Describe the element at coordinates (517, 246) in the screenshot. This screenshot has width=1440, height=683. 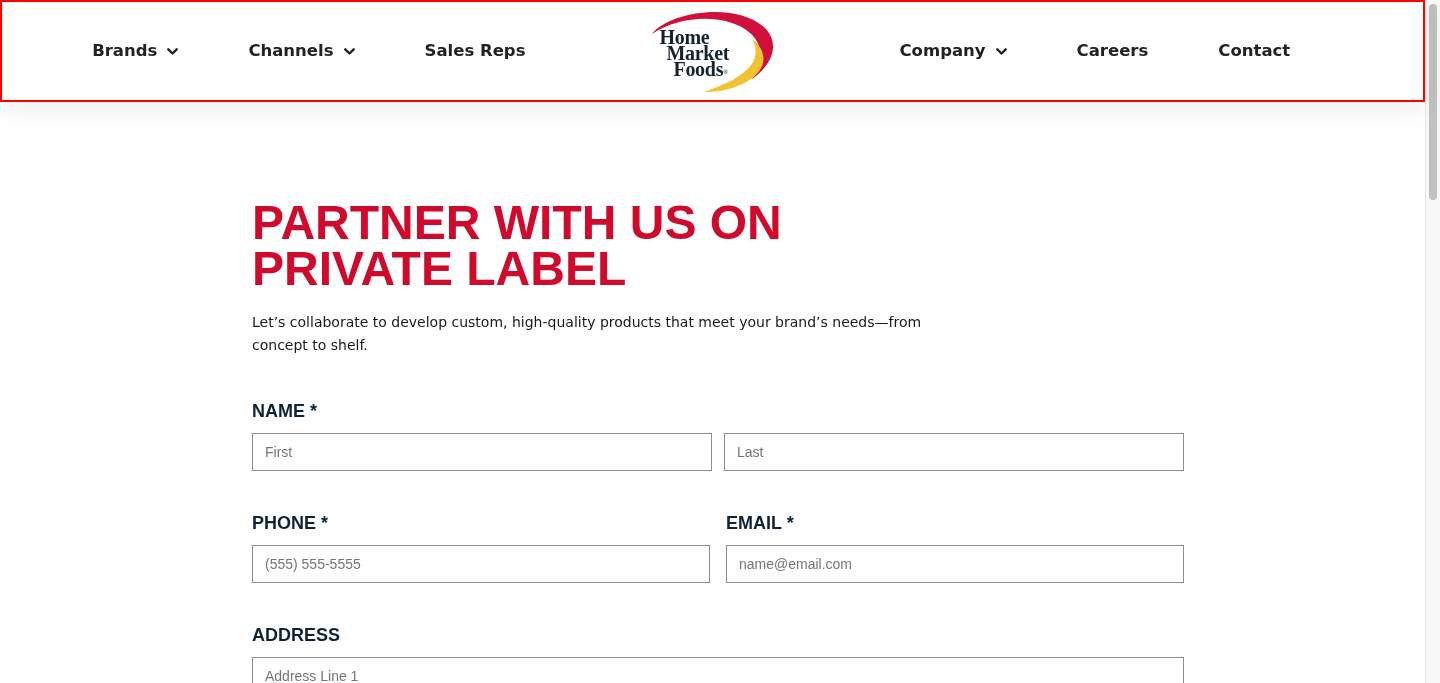
I see `page-title: PARTNER WITH US ON PRIVATE LABEL` at that location.